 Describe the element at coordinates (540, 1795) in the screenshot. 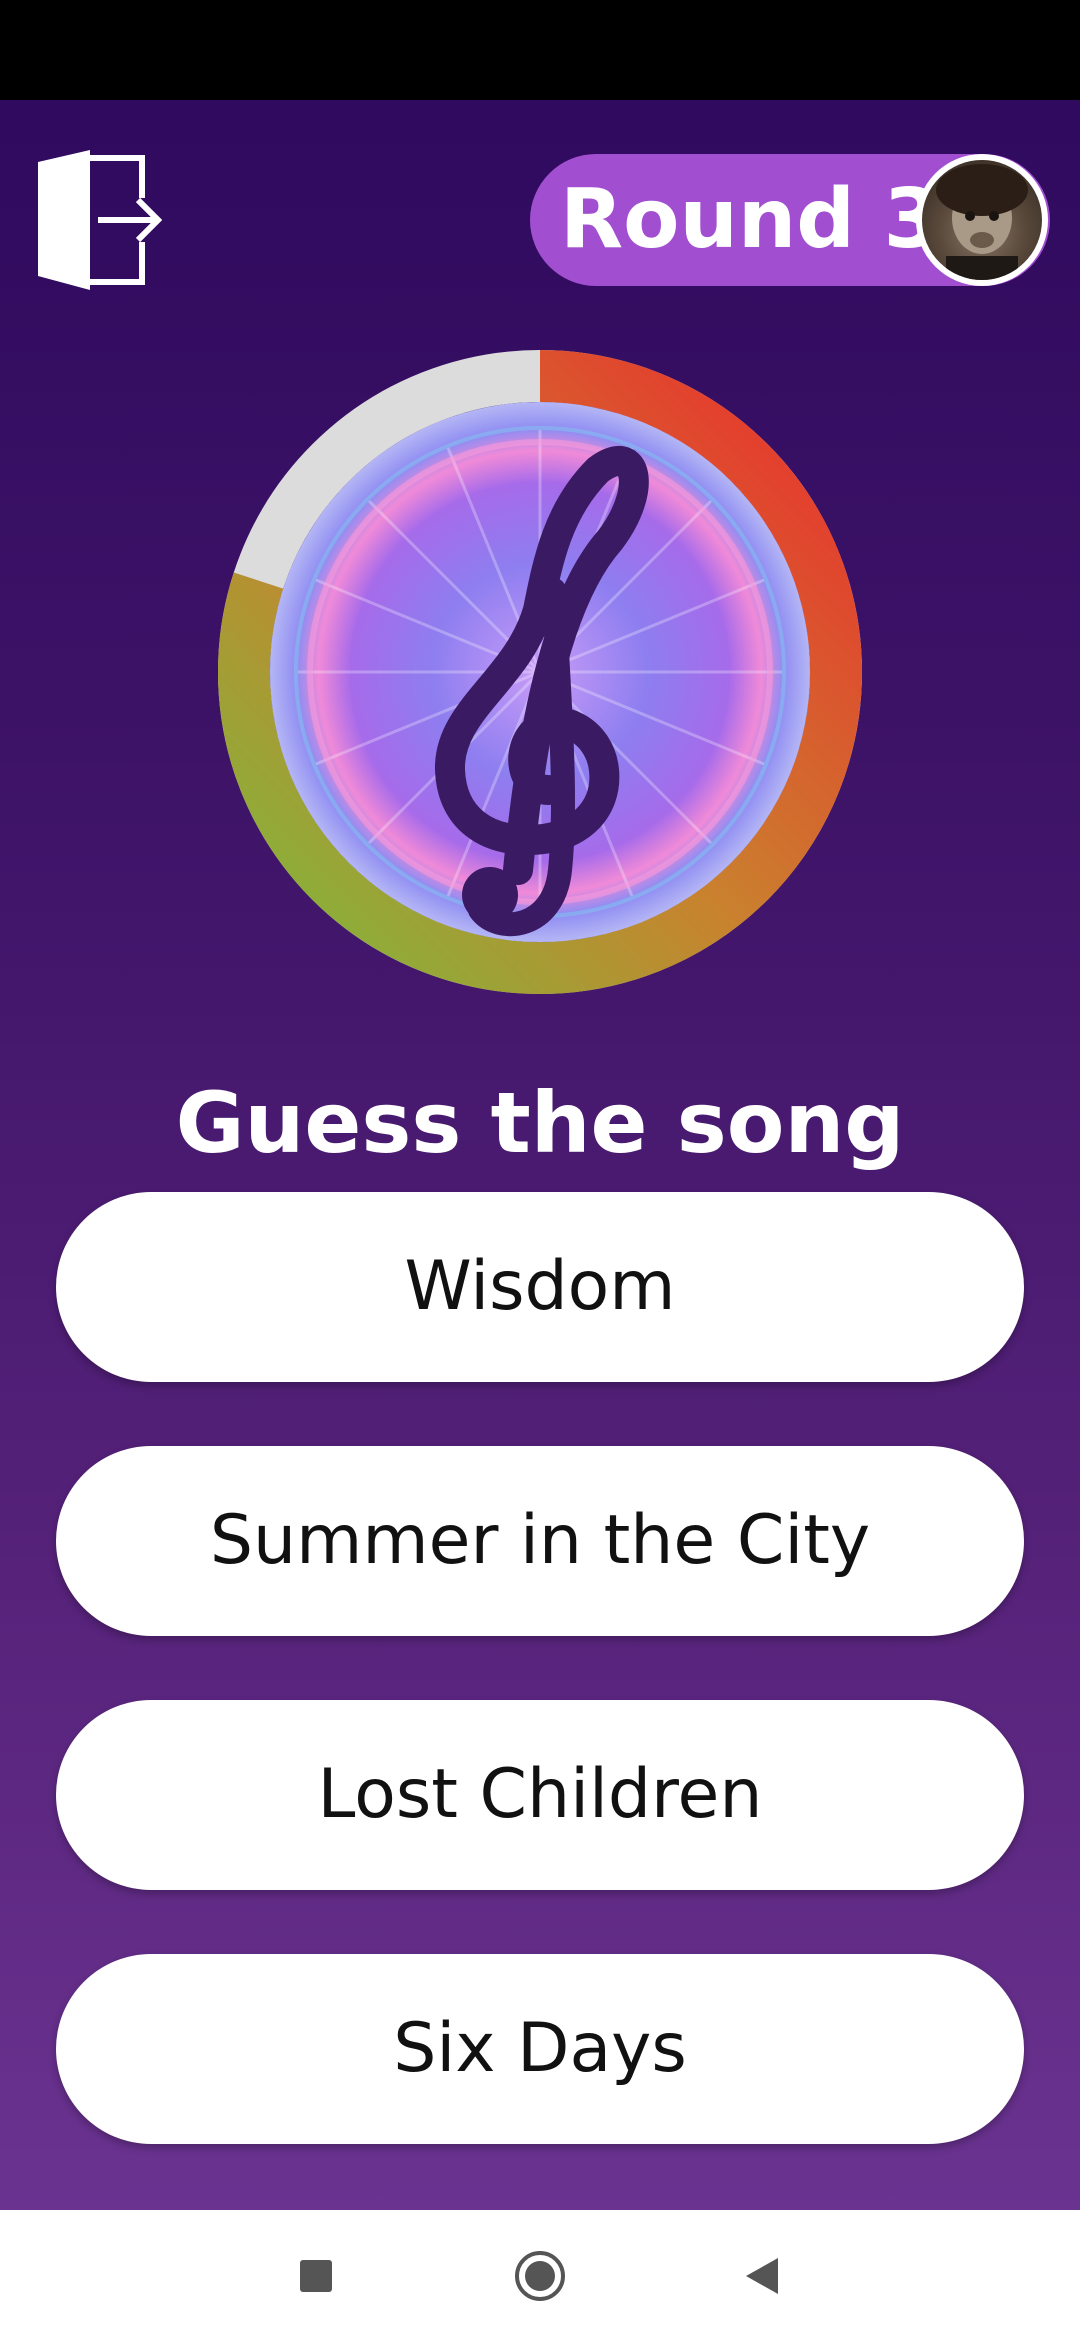

I see `answer-button-3: Lost Children` at that location.